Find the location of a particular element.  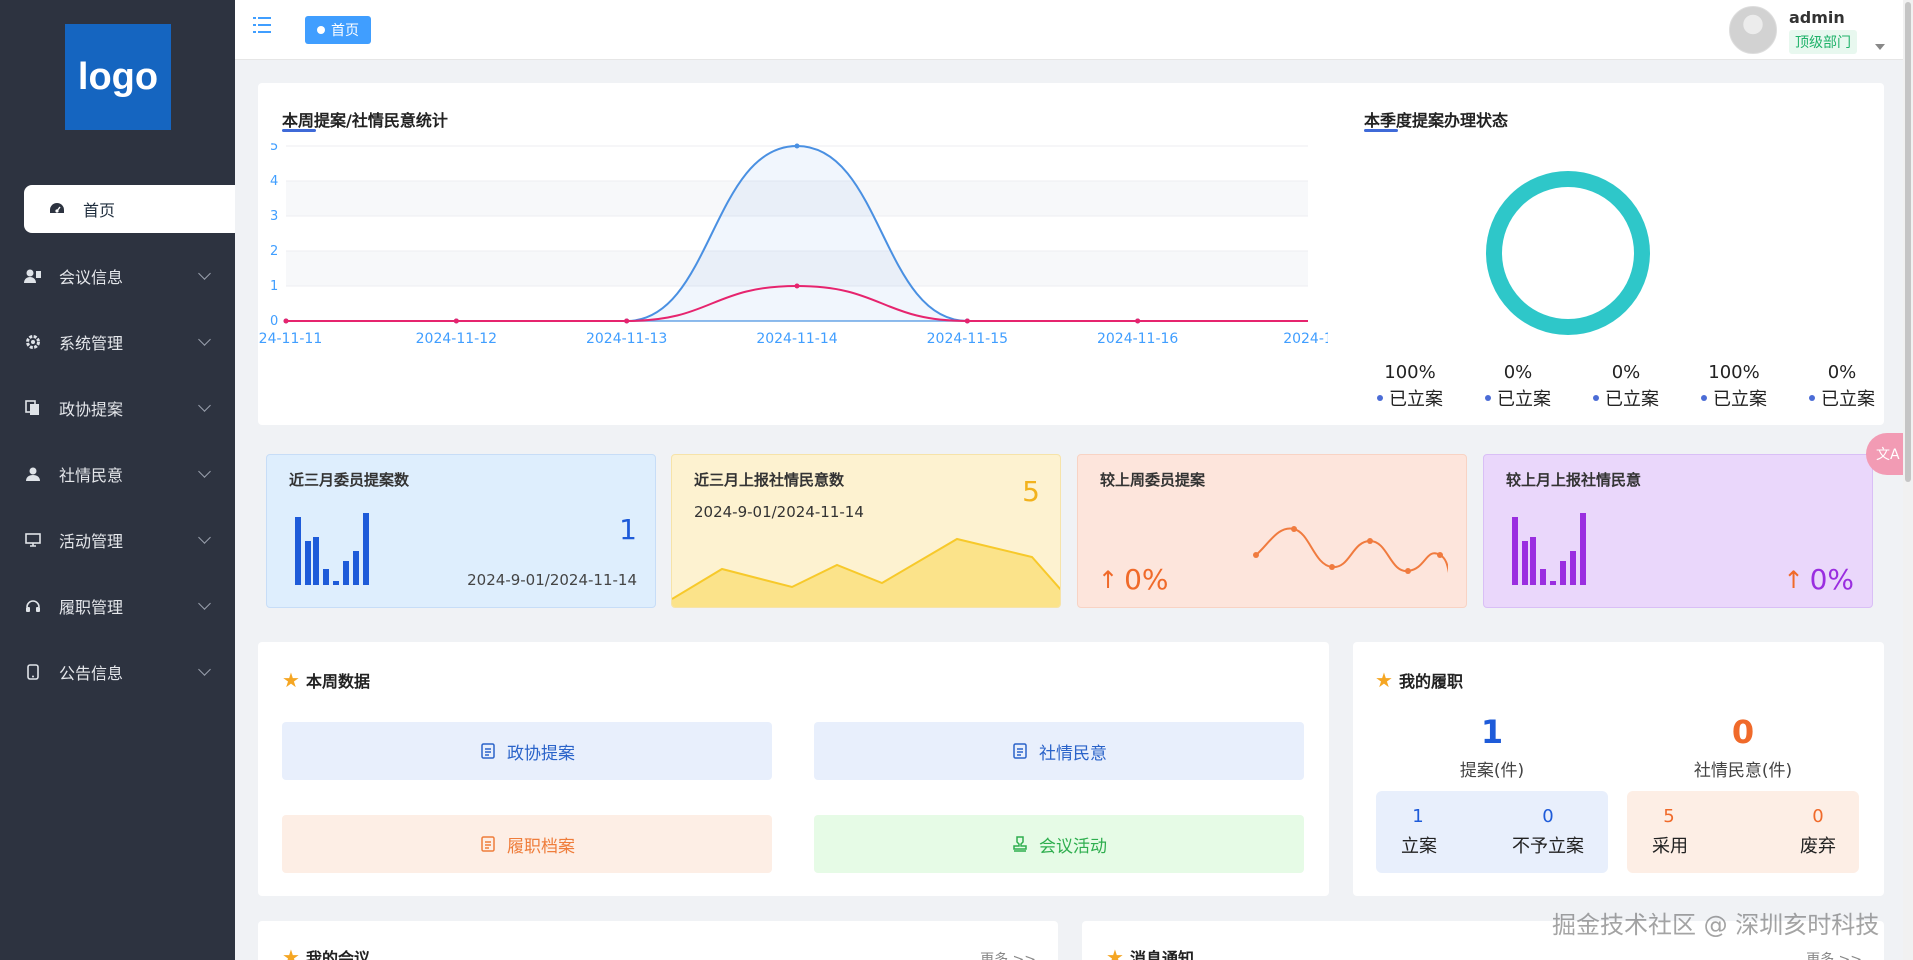

series-area is located at coordinates (797, 233).